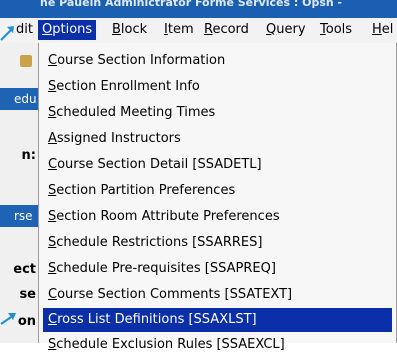 The height and width of the screenshot is (357, 397). What do you see at coordinates (19, 99) in the screenshot?
I see `background-field-chip: edu` at bounding box center [19, 99].